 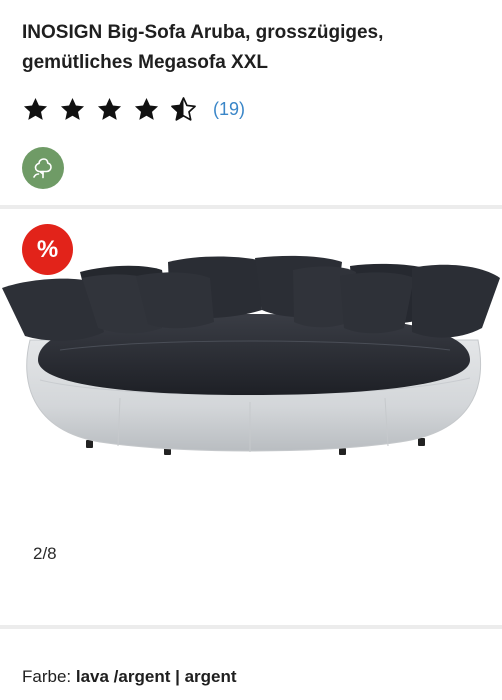 What do you see at coordinates (47, 676) in the screenshot?
I see `color-label: Farbe:` at bounding box center [47, 676].